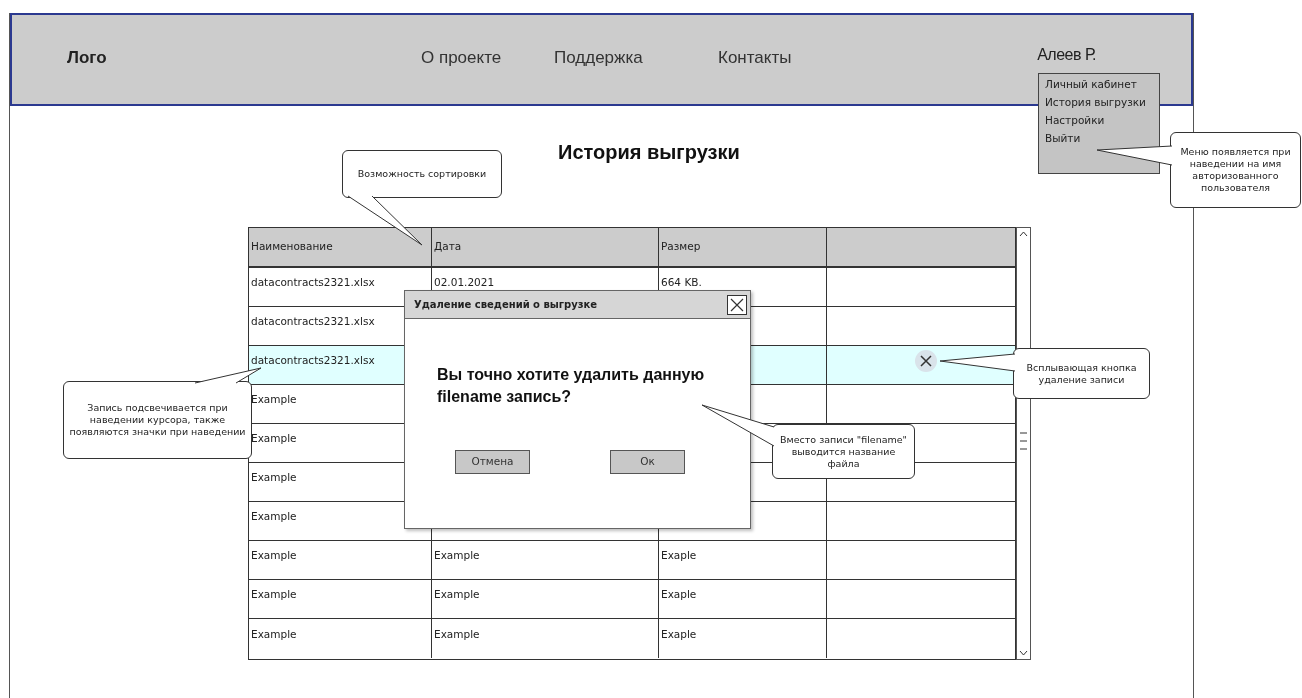 The image size is (1302, 698). I want to click on table-cell: 664 KB., so click(681, 283).